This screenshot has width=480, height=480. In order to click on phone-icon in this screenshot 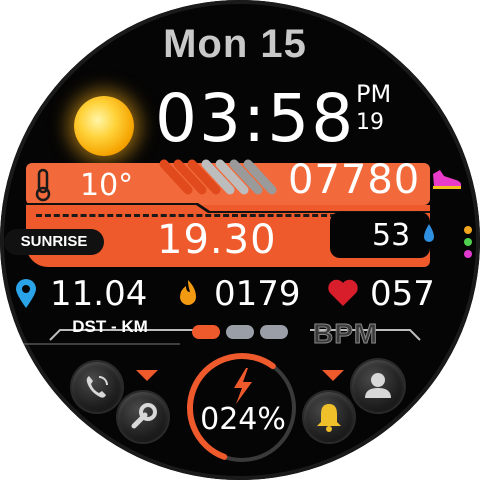, I will do `click(97, 387)`.